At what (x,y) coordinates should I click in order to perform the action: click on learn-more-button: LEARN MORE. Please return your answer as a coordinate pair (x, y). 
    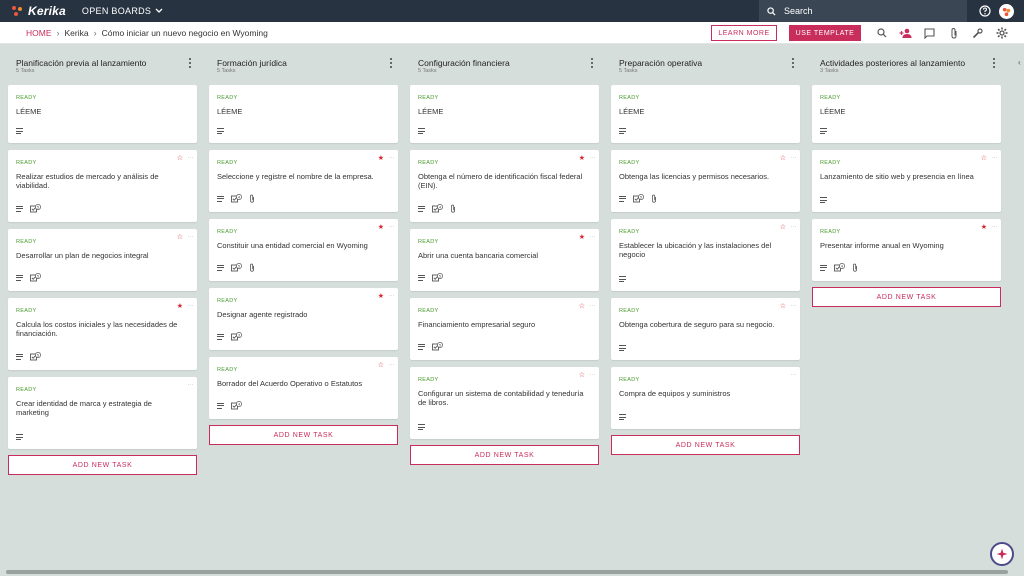
    Looking at the image, I should click on (744, 33).